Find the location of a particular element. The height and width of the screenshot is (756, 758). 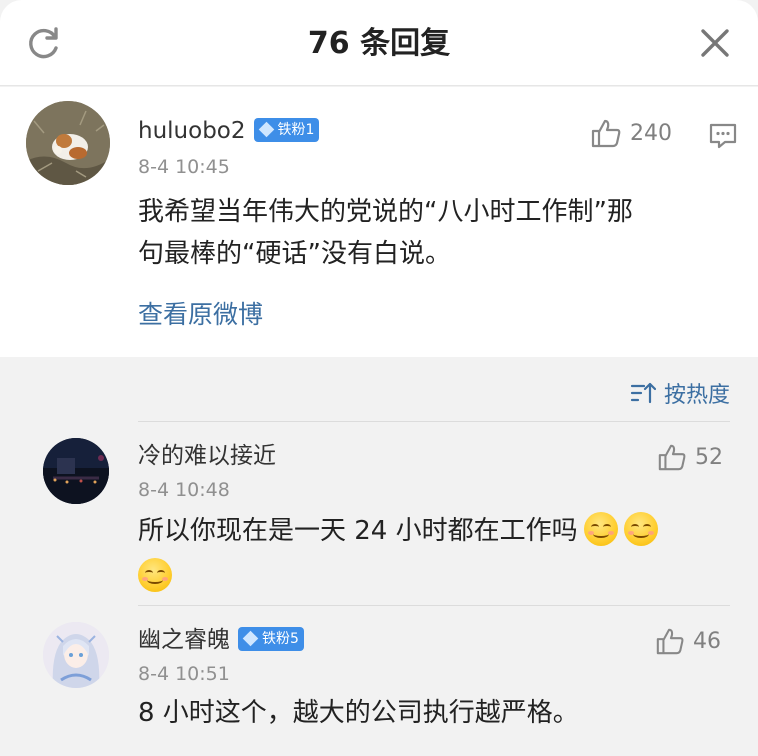

reply-author: 幽之睿魄 铁粉5 is located at coordinates (221, 640).